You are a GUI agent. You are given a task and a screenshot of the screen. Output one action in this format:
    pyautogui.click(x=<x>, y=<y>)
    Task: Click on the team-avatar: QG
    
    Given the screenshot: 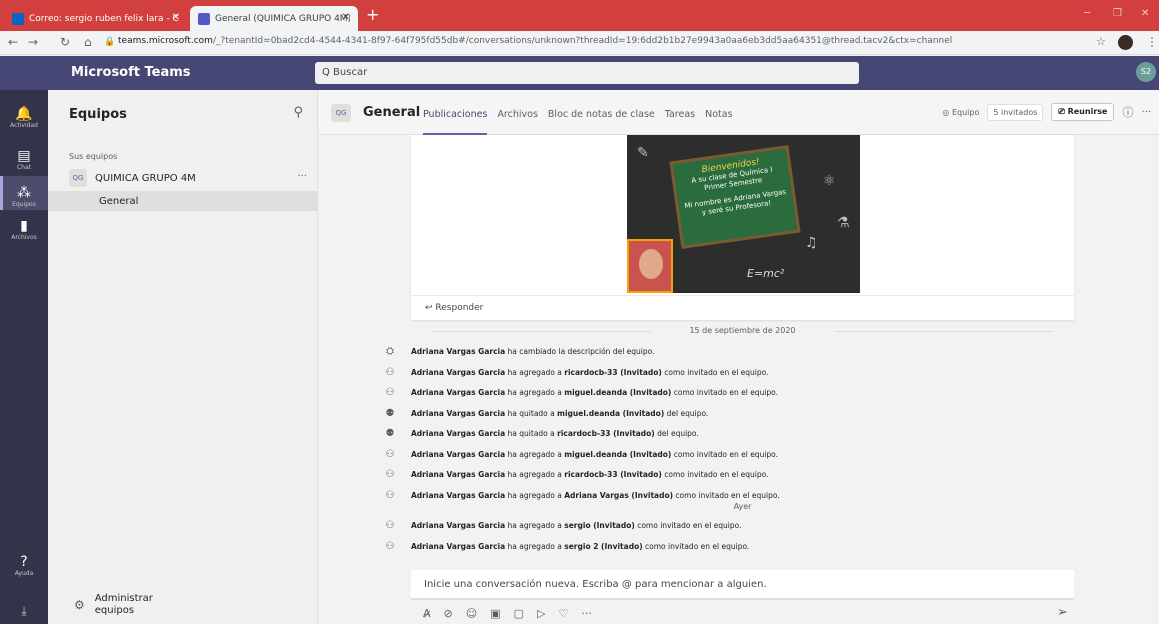 What is the action you would take?
    pyautogui.click(x=78, y=178)
    